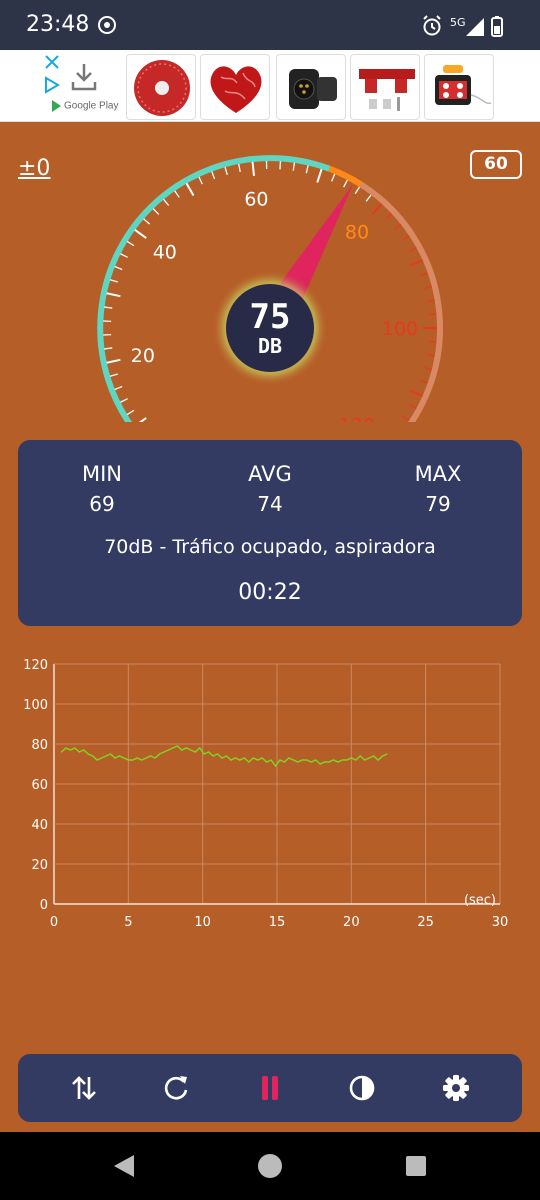 The height and width of the screenshot is (1200, 540). Describe the element at coordinates (362, 1088) in the screenshot. I see `theme-button` at that location.